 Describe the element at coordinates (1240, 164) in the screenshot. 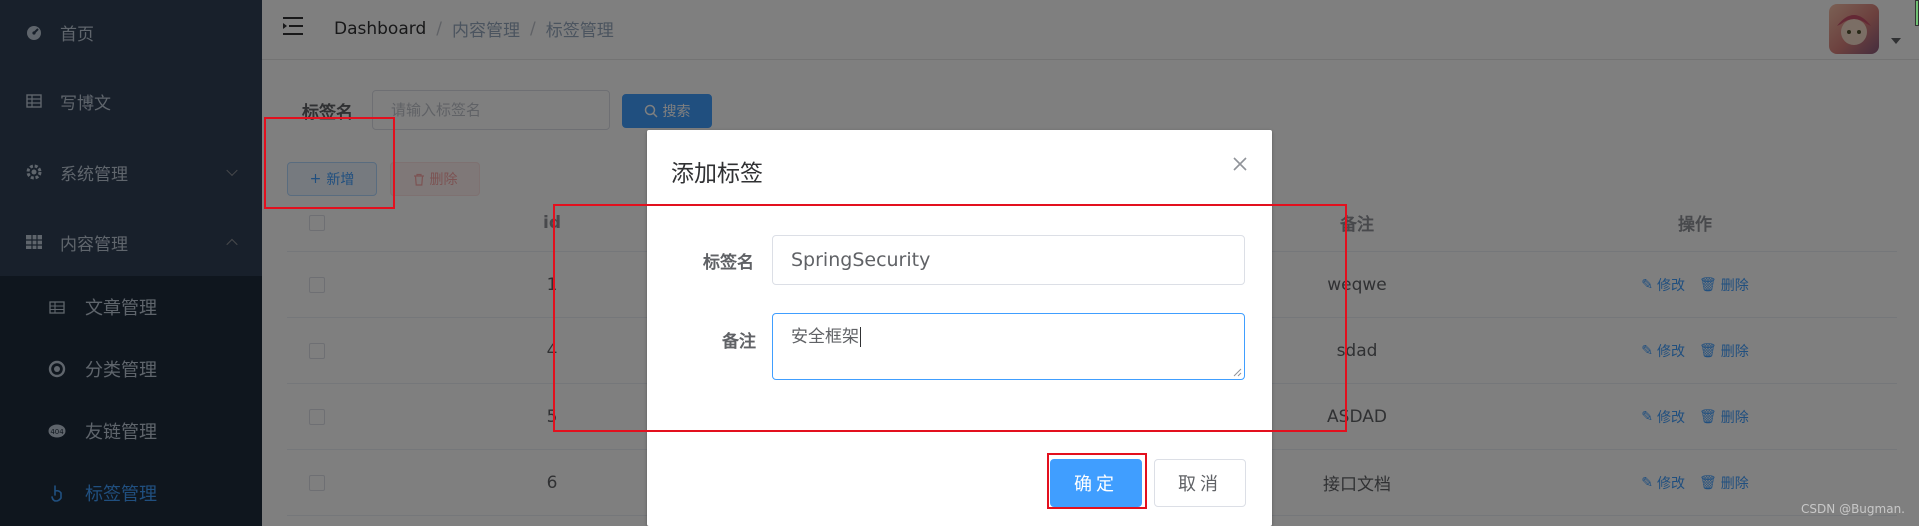

I see `close-icon` at that location.